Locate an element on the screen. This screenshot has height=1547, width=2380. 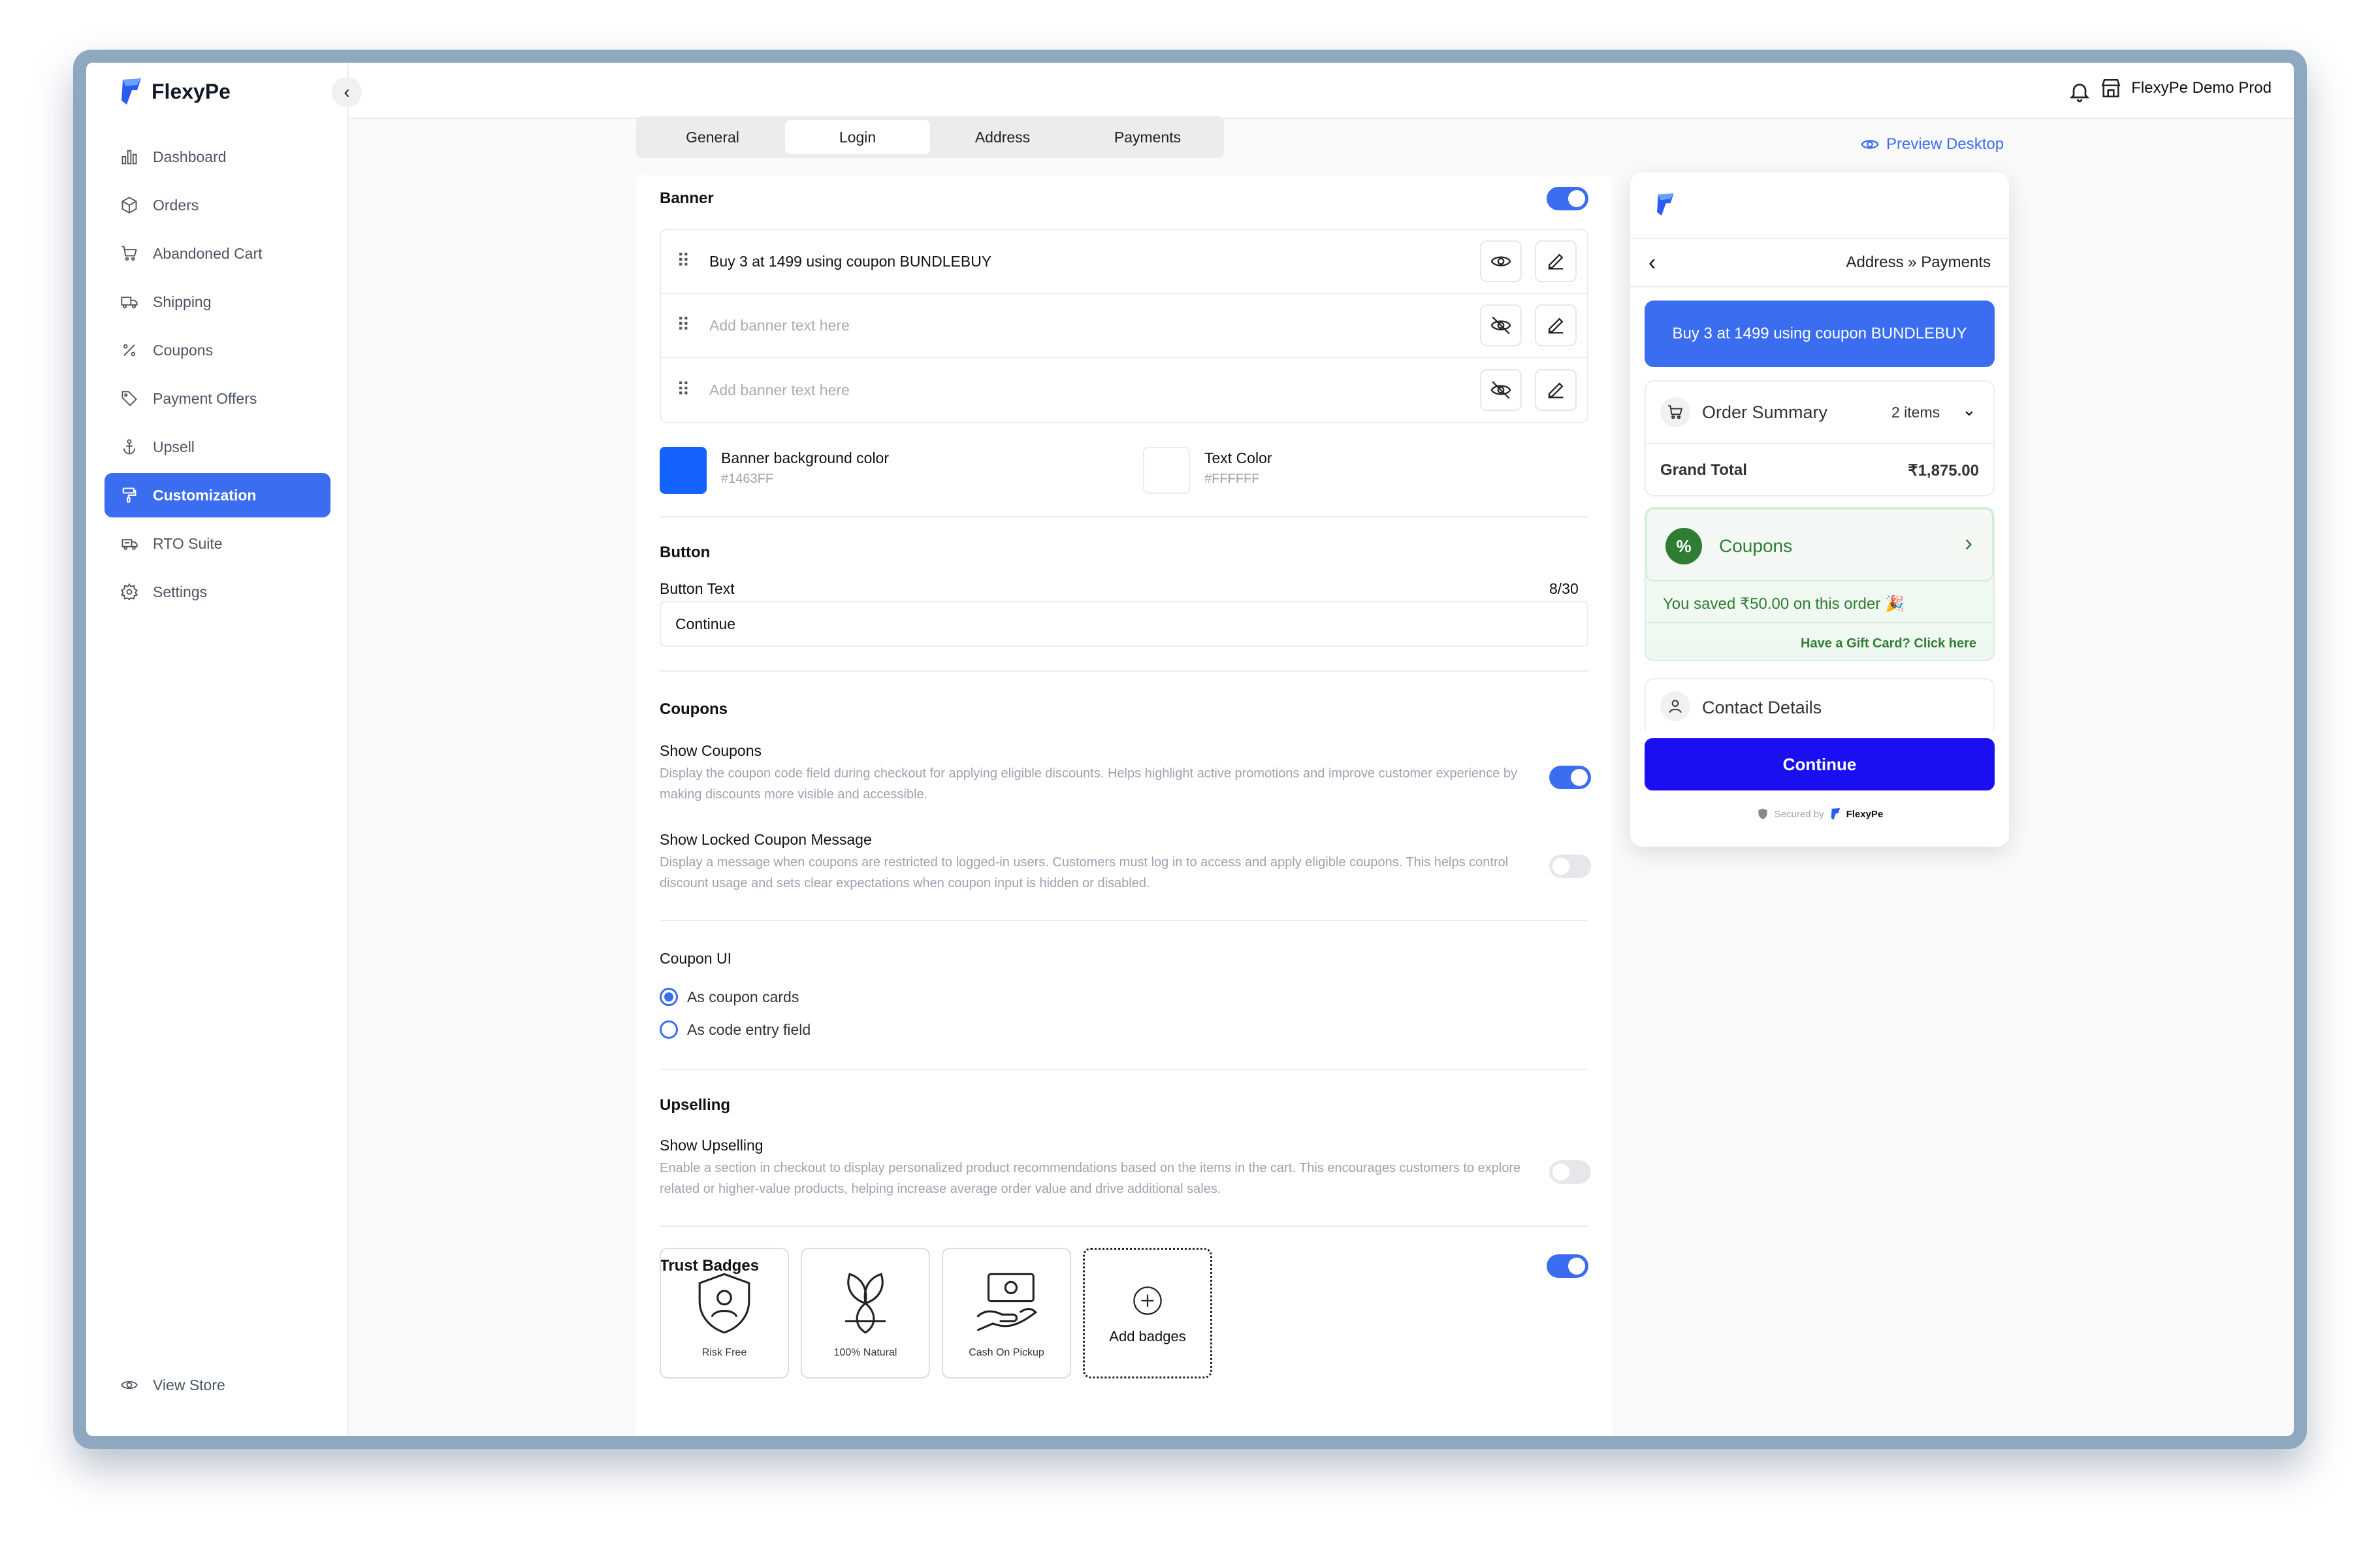
text-color-swatch is located at coordinates (1166, 470).